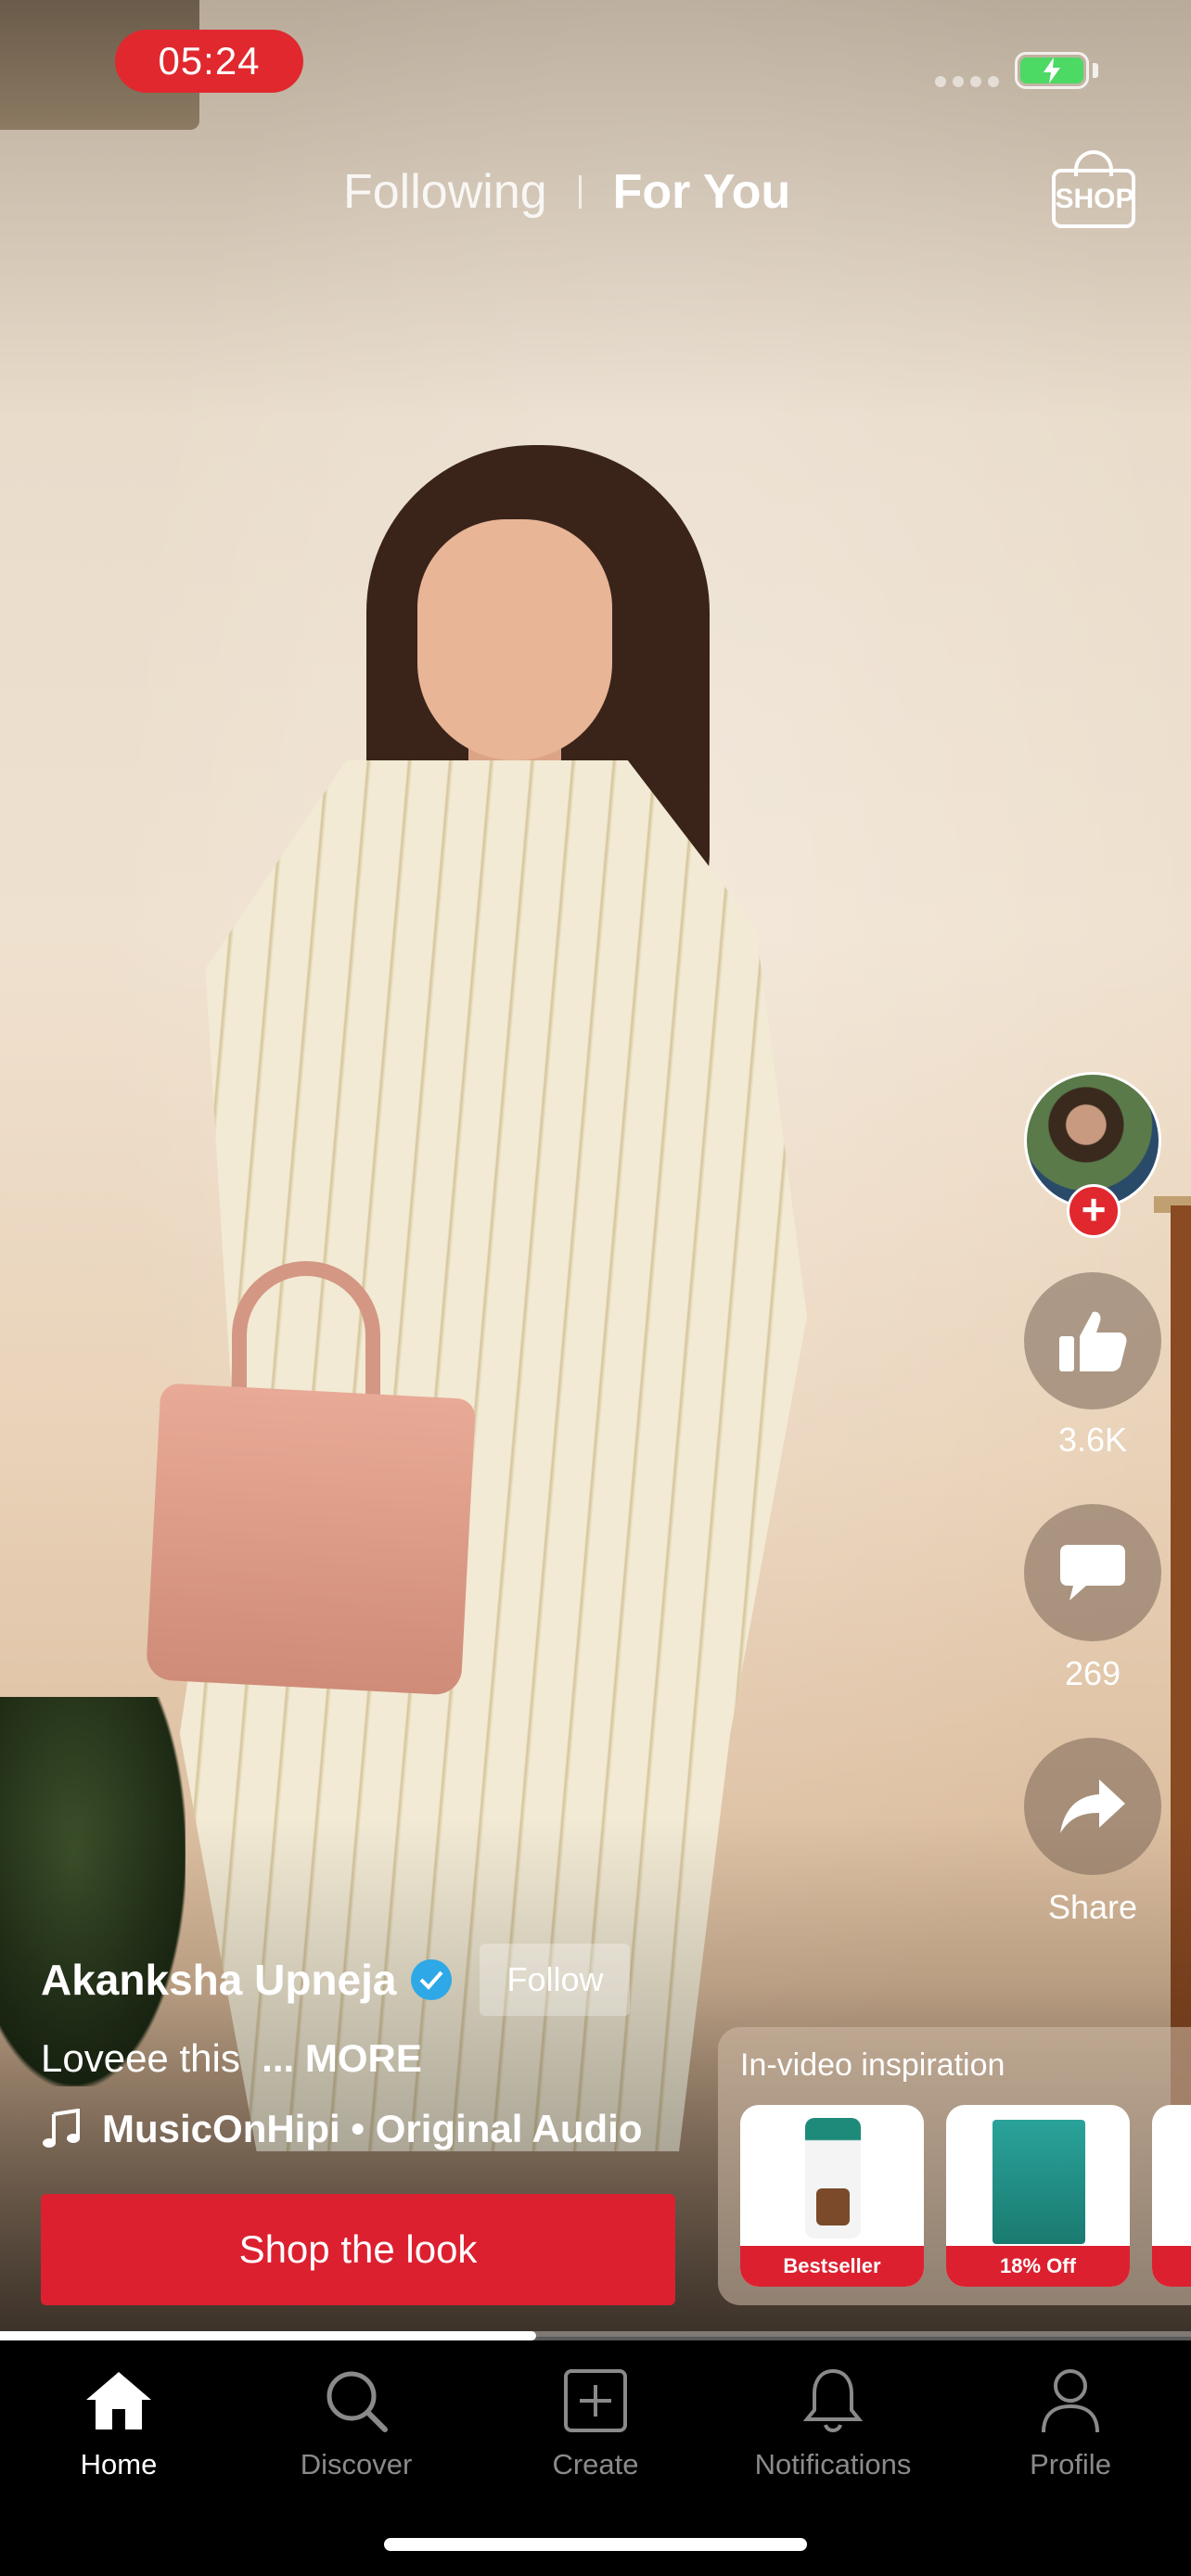 Image resolution: width=1191 pixels, height=2576 pixels. I want to click on battery-cap, so click(1095, 71).